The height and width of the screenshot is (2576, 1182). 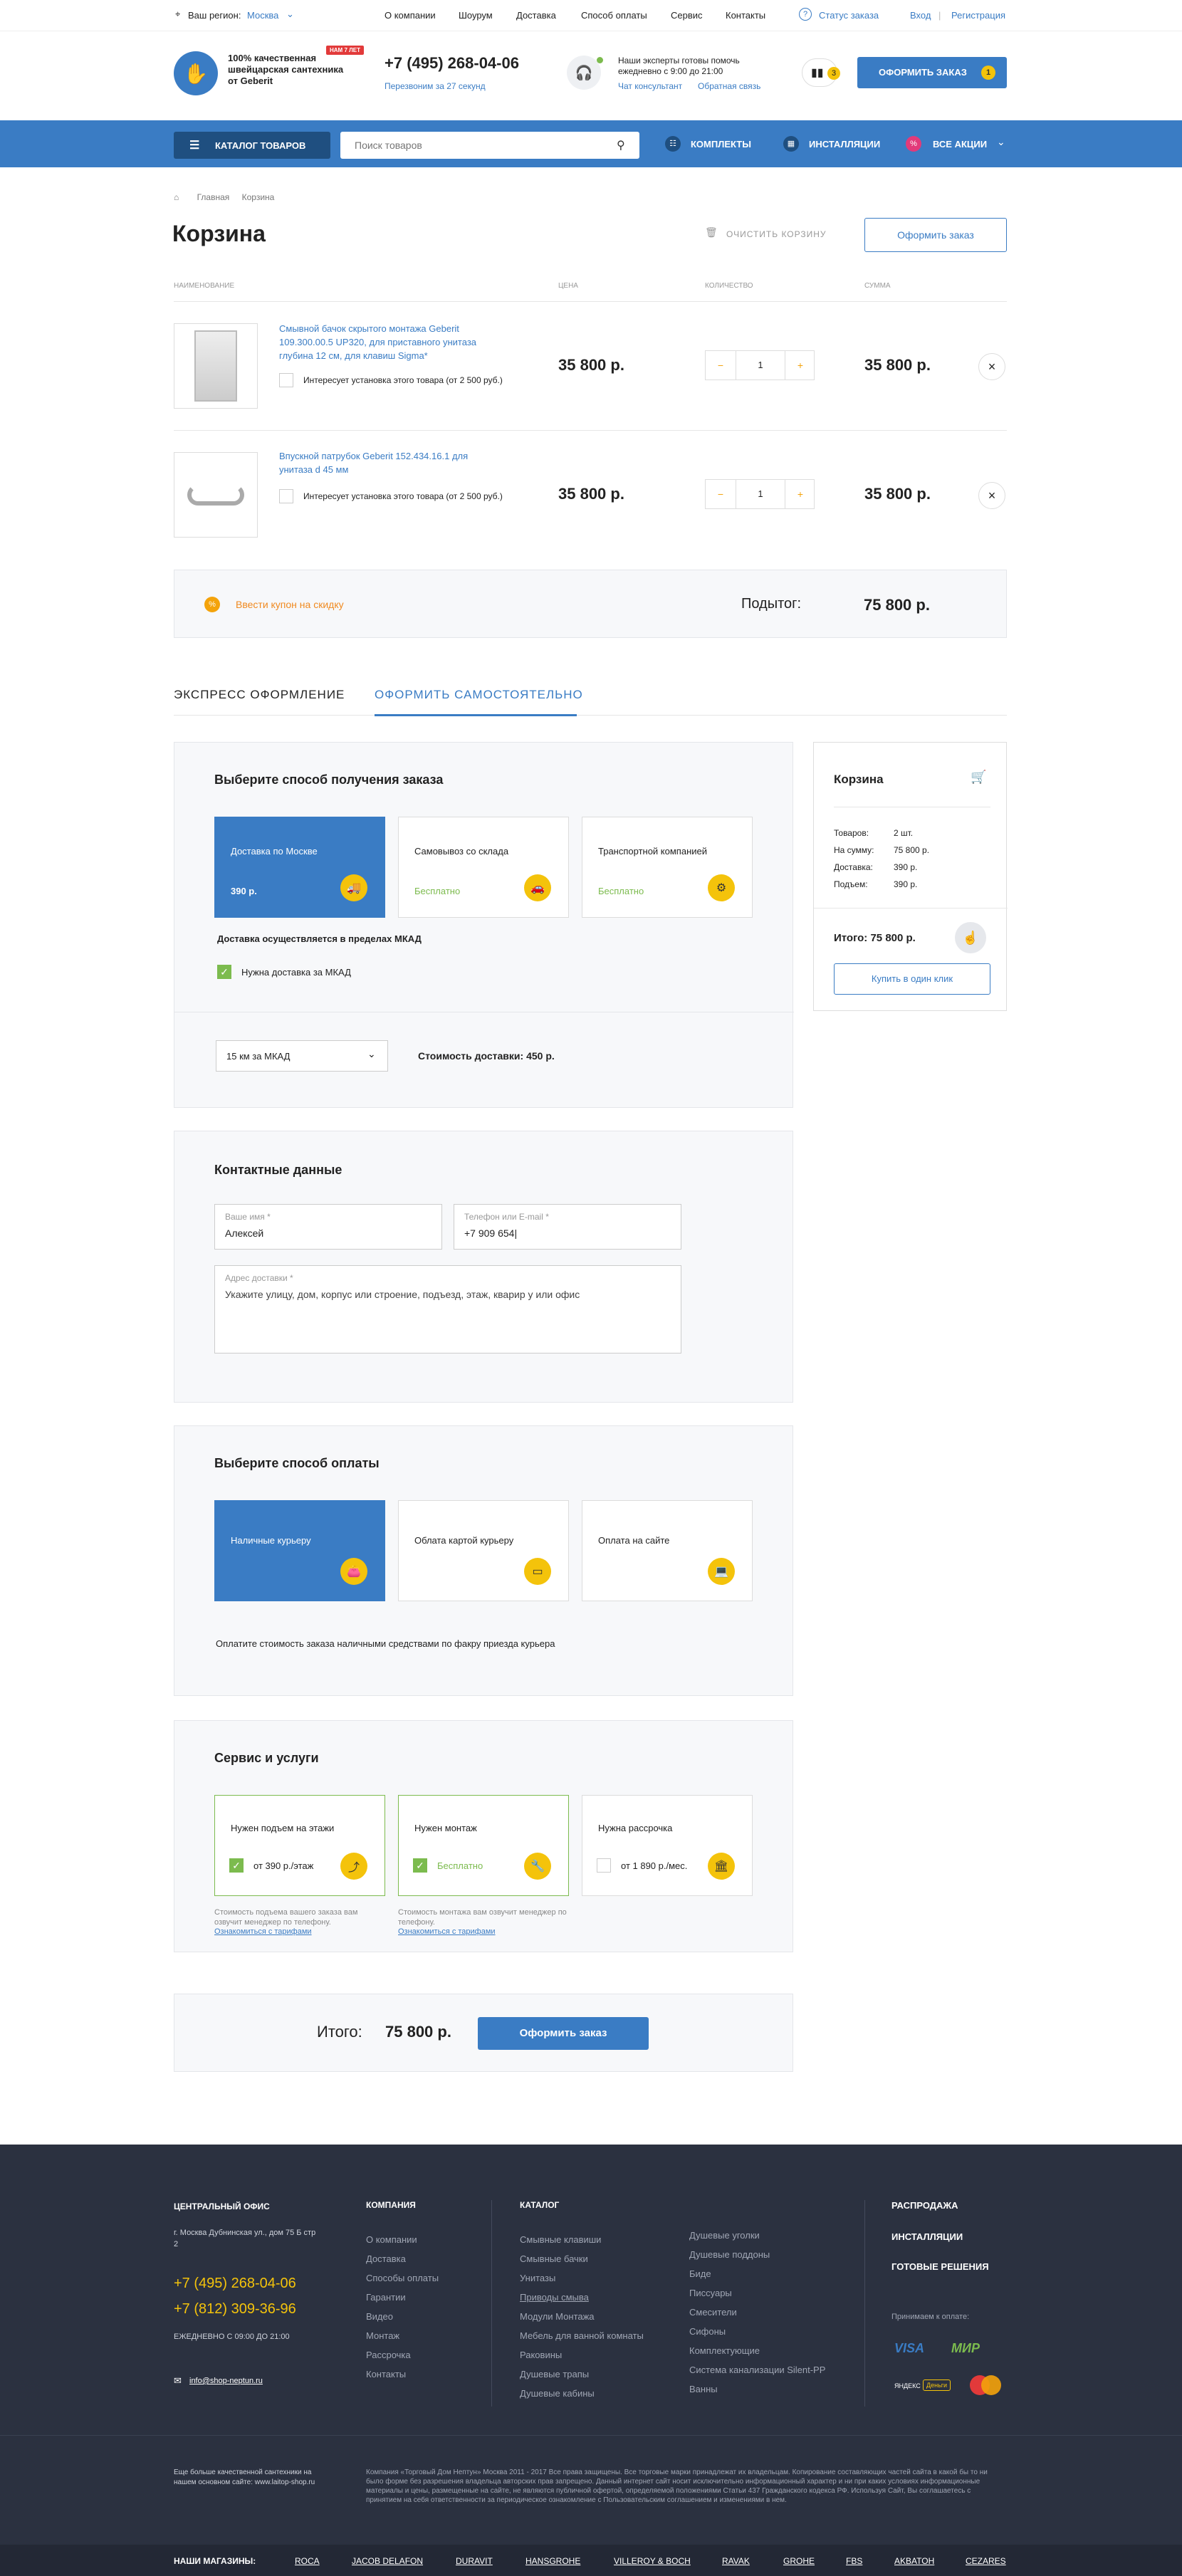 What do you see at coordinates (736, 2561) in the screenshot?
I see `store-link: RAVAK` at bounding box center [736, 2561].